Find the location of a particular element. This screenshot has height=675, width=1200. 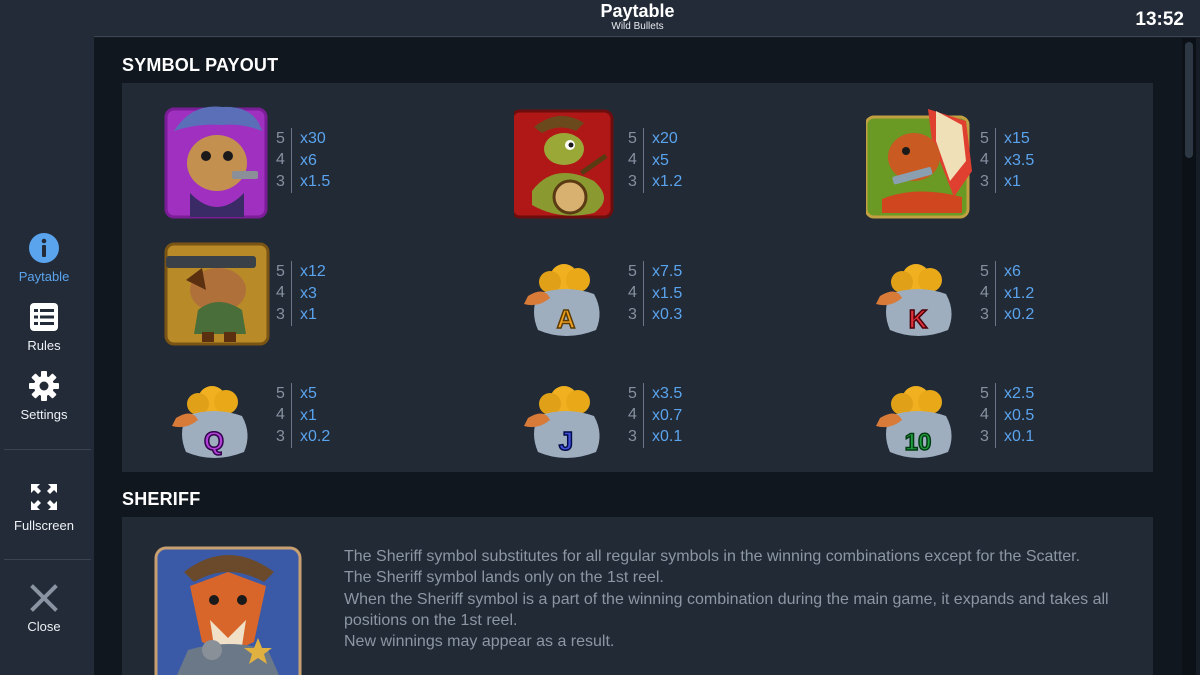

payout-values: 5 x30 4 x6 3 x1.5 is located at coordinates (303, 160).